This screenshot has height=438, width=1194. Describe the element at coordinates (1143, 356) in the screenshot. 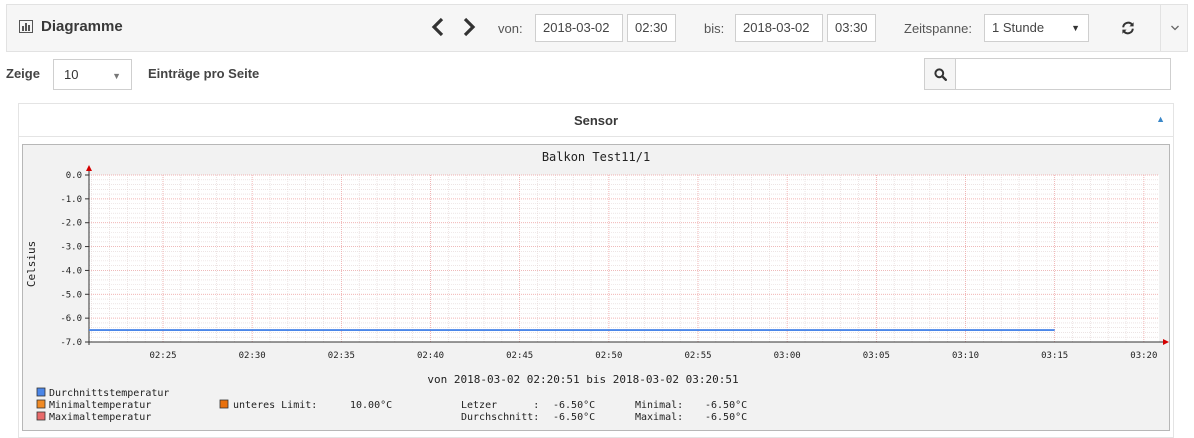

I see `x-tick-label: 03:20` at that location.